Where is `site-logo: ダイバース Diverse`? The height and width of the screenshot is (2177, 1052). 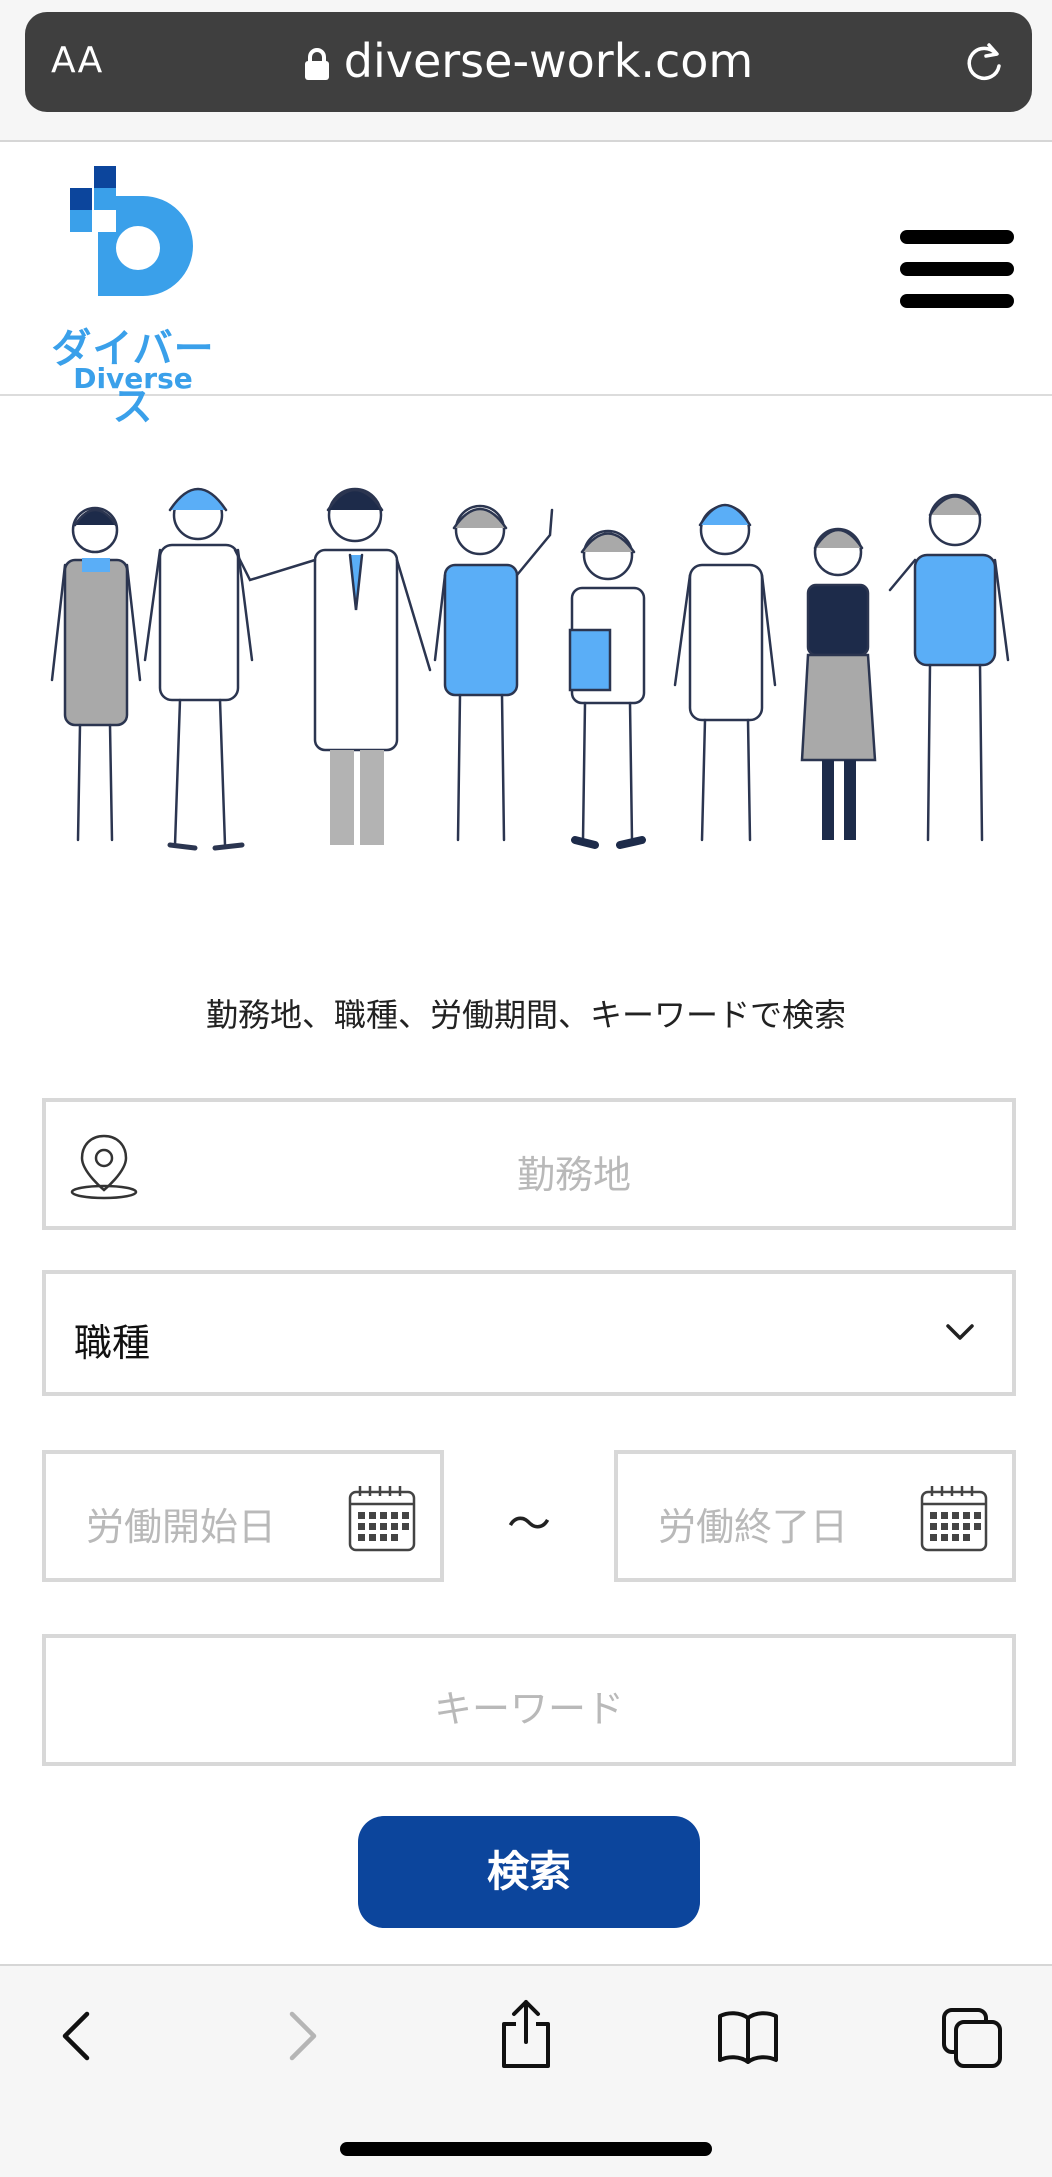
site-logo: ダイバース Diverse is located at coordinates (133, 298).